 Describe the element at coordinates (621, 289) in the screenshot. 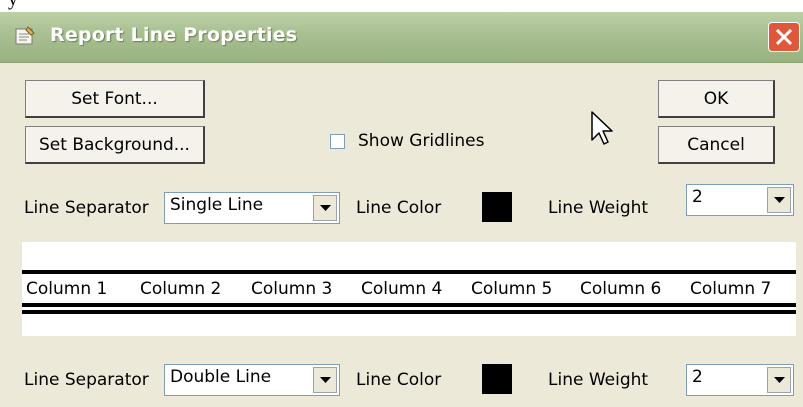

I see `column-header: Column 6` at that location.